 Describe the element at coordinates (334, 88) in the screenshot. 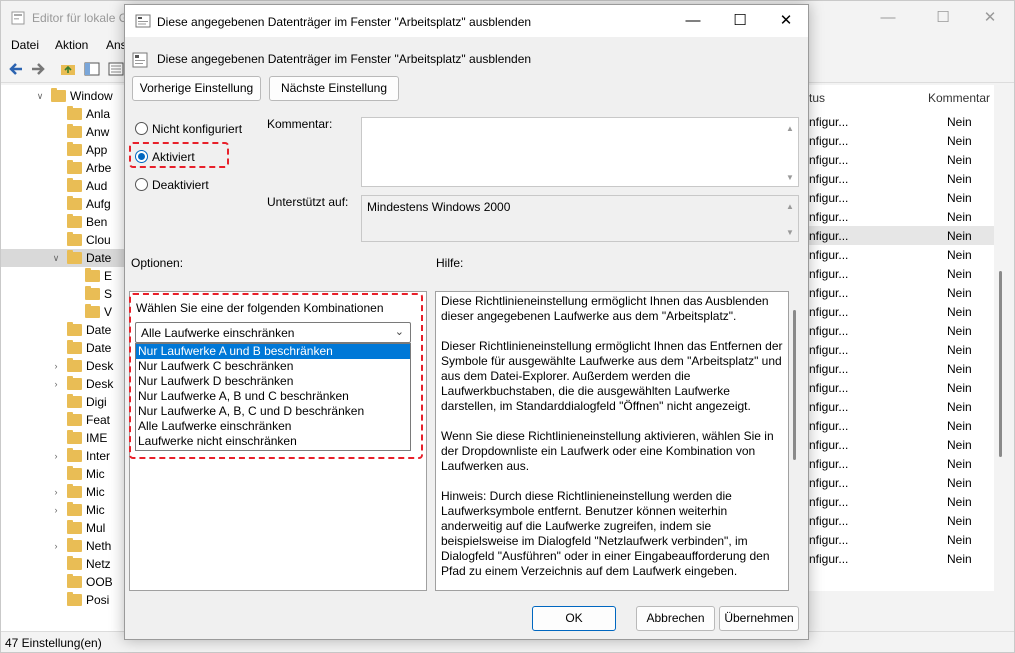

I see `next-setting-button: Nächste Einstellung` at that location.